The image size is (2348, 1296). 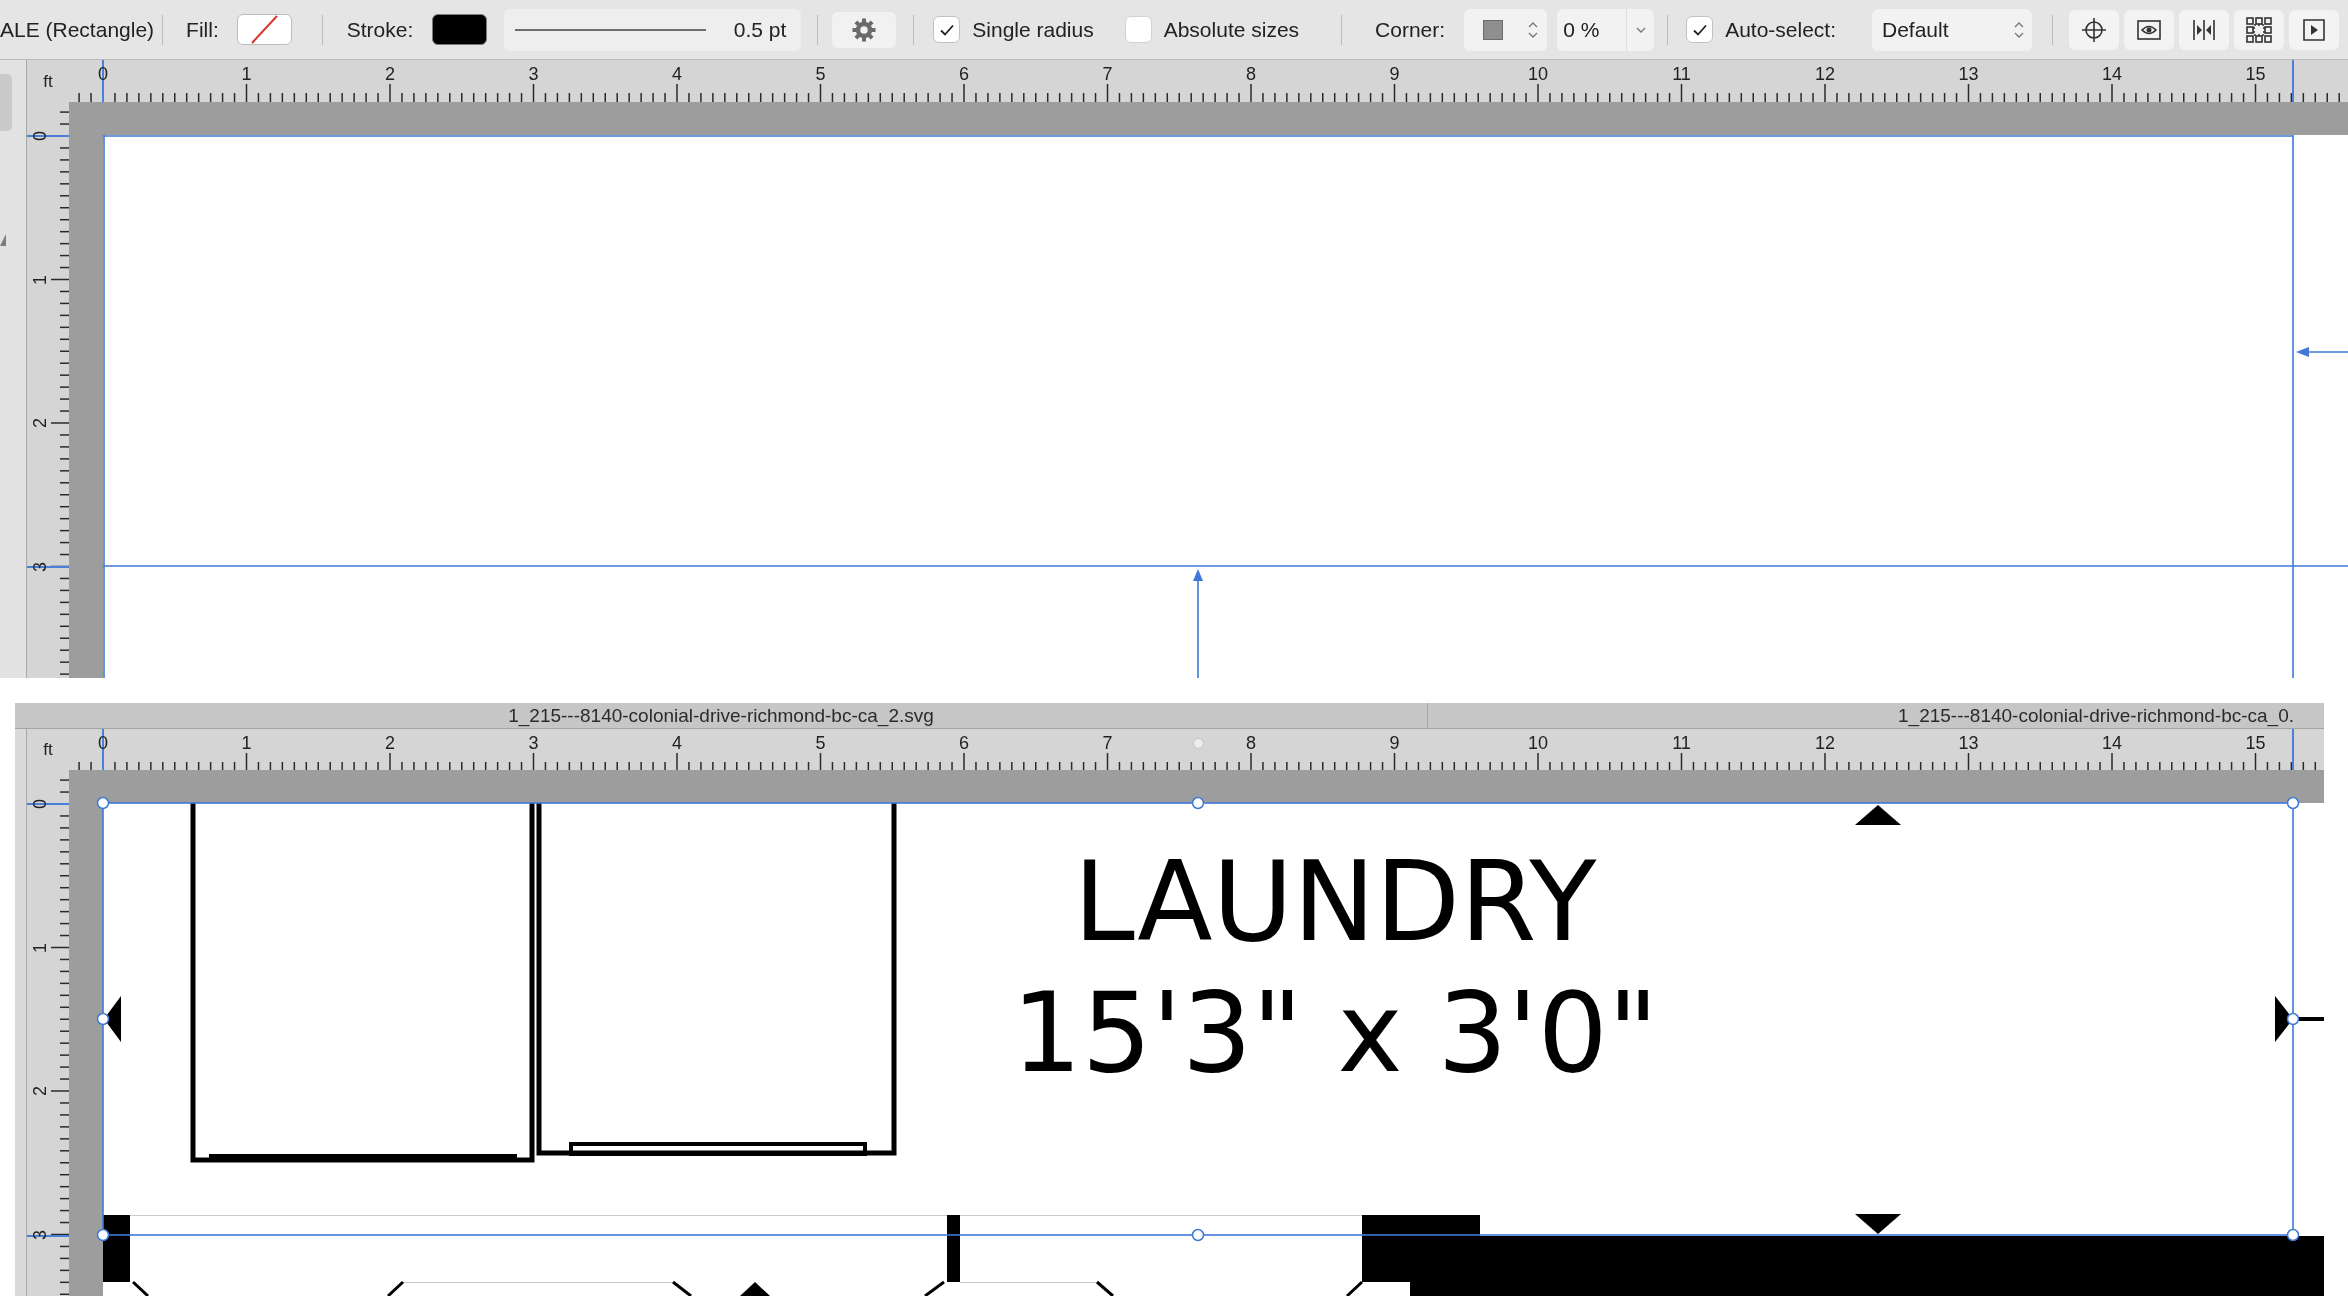 What do you see at coordinates (6, 102) in the screenshot?
I see `sidebar-handle` at bounding box center [6, 102].